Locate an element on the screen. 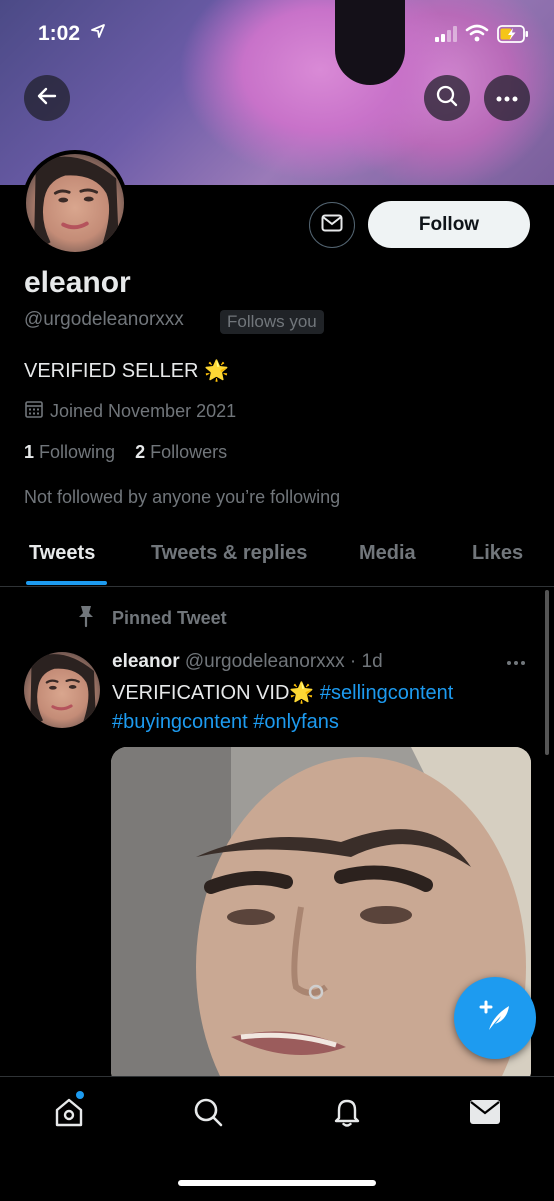 The height and width of the screenshot is (1201, 554). status-bar: 1:02 is located at coordinates (277, 35).